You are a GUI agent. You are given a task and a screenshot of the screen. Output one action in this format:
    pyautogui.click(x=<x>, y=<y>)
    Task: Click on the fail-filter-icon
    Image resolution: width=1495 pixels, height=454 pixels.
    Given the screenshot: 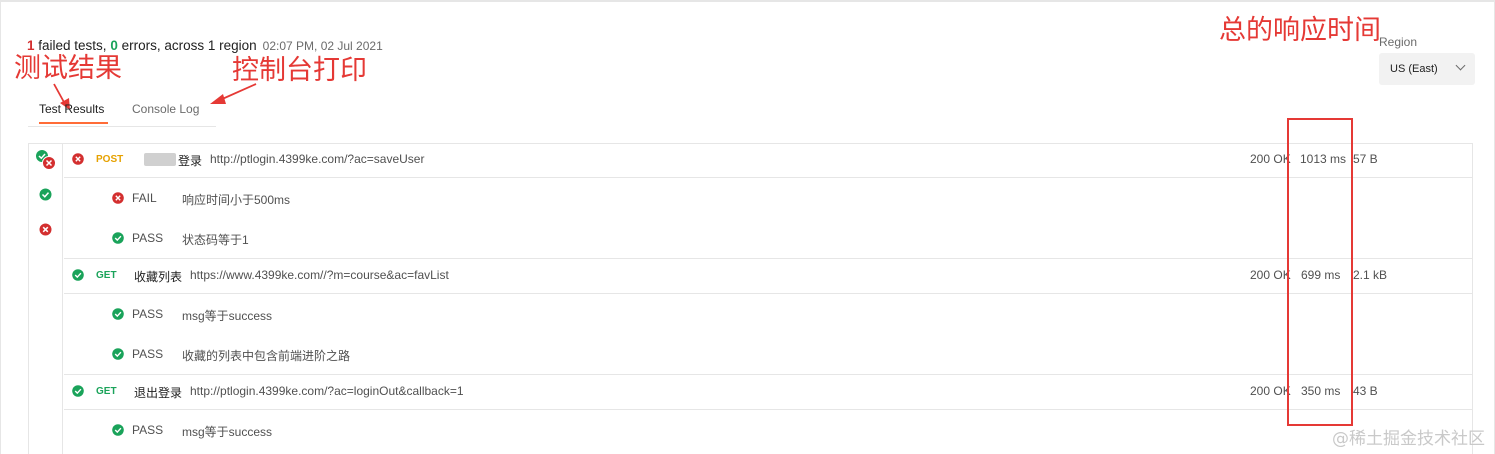 What is the action you would take?
    pyautogui.click(x=45, y=229)
    